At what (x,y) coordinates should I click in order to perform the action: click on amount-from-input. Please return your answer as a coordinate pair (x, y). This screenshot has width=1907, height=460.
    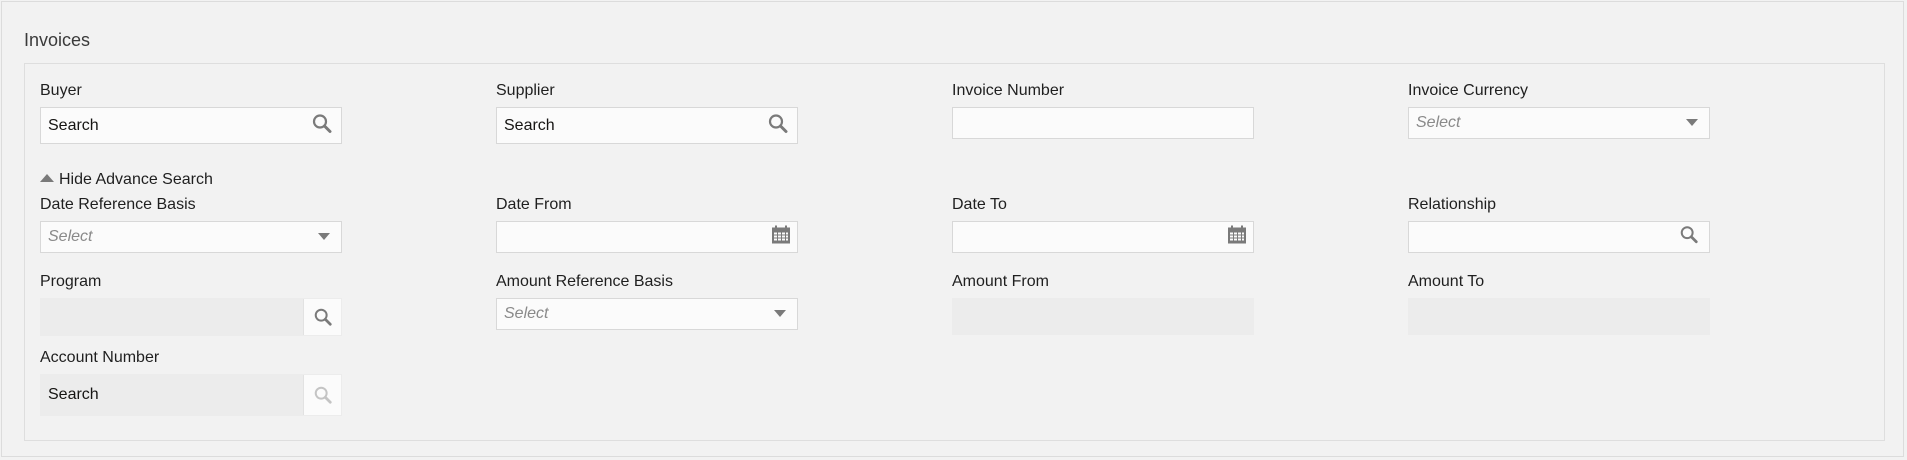
    Looking at the image, I should click on (1103, 316).